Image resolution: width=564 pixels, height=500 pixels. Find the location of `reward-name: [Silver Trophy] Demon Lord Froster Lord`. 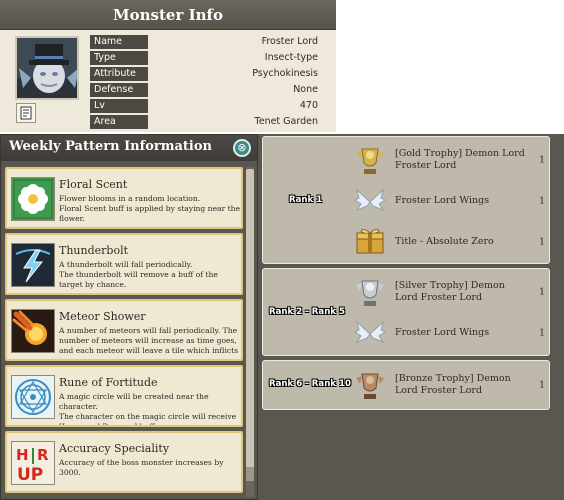

reward-name: [Silver Trophy] Demon Lord Froster Lord is located at coordinates (450, 291).